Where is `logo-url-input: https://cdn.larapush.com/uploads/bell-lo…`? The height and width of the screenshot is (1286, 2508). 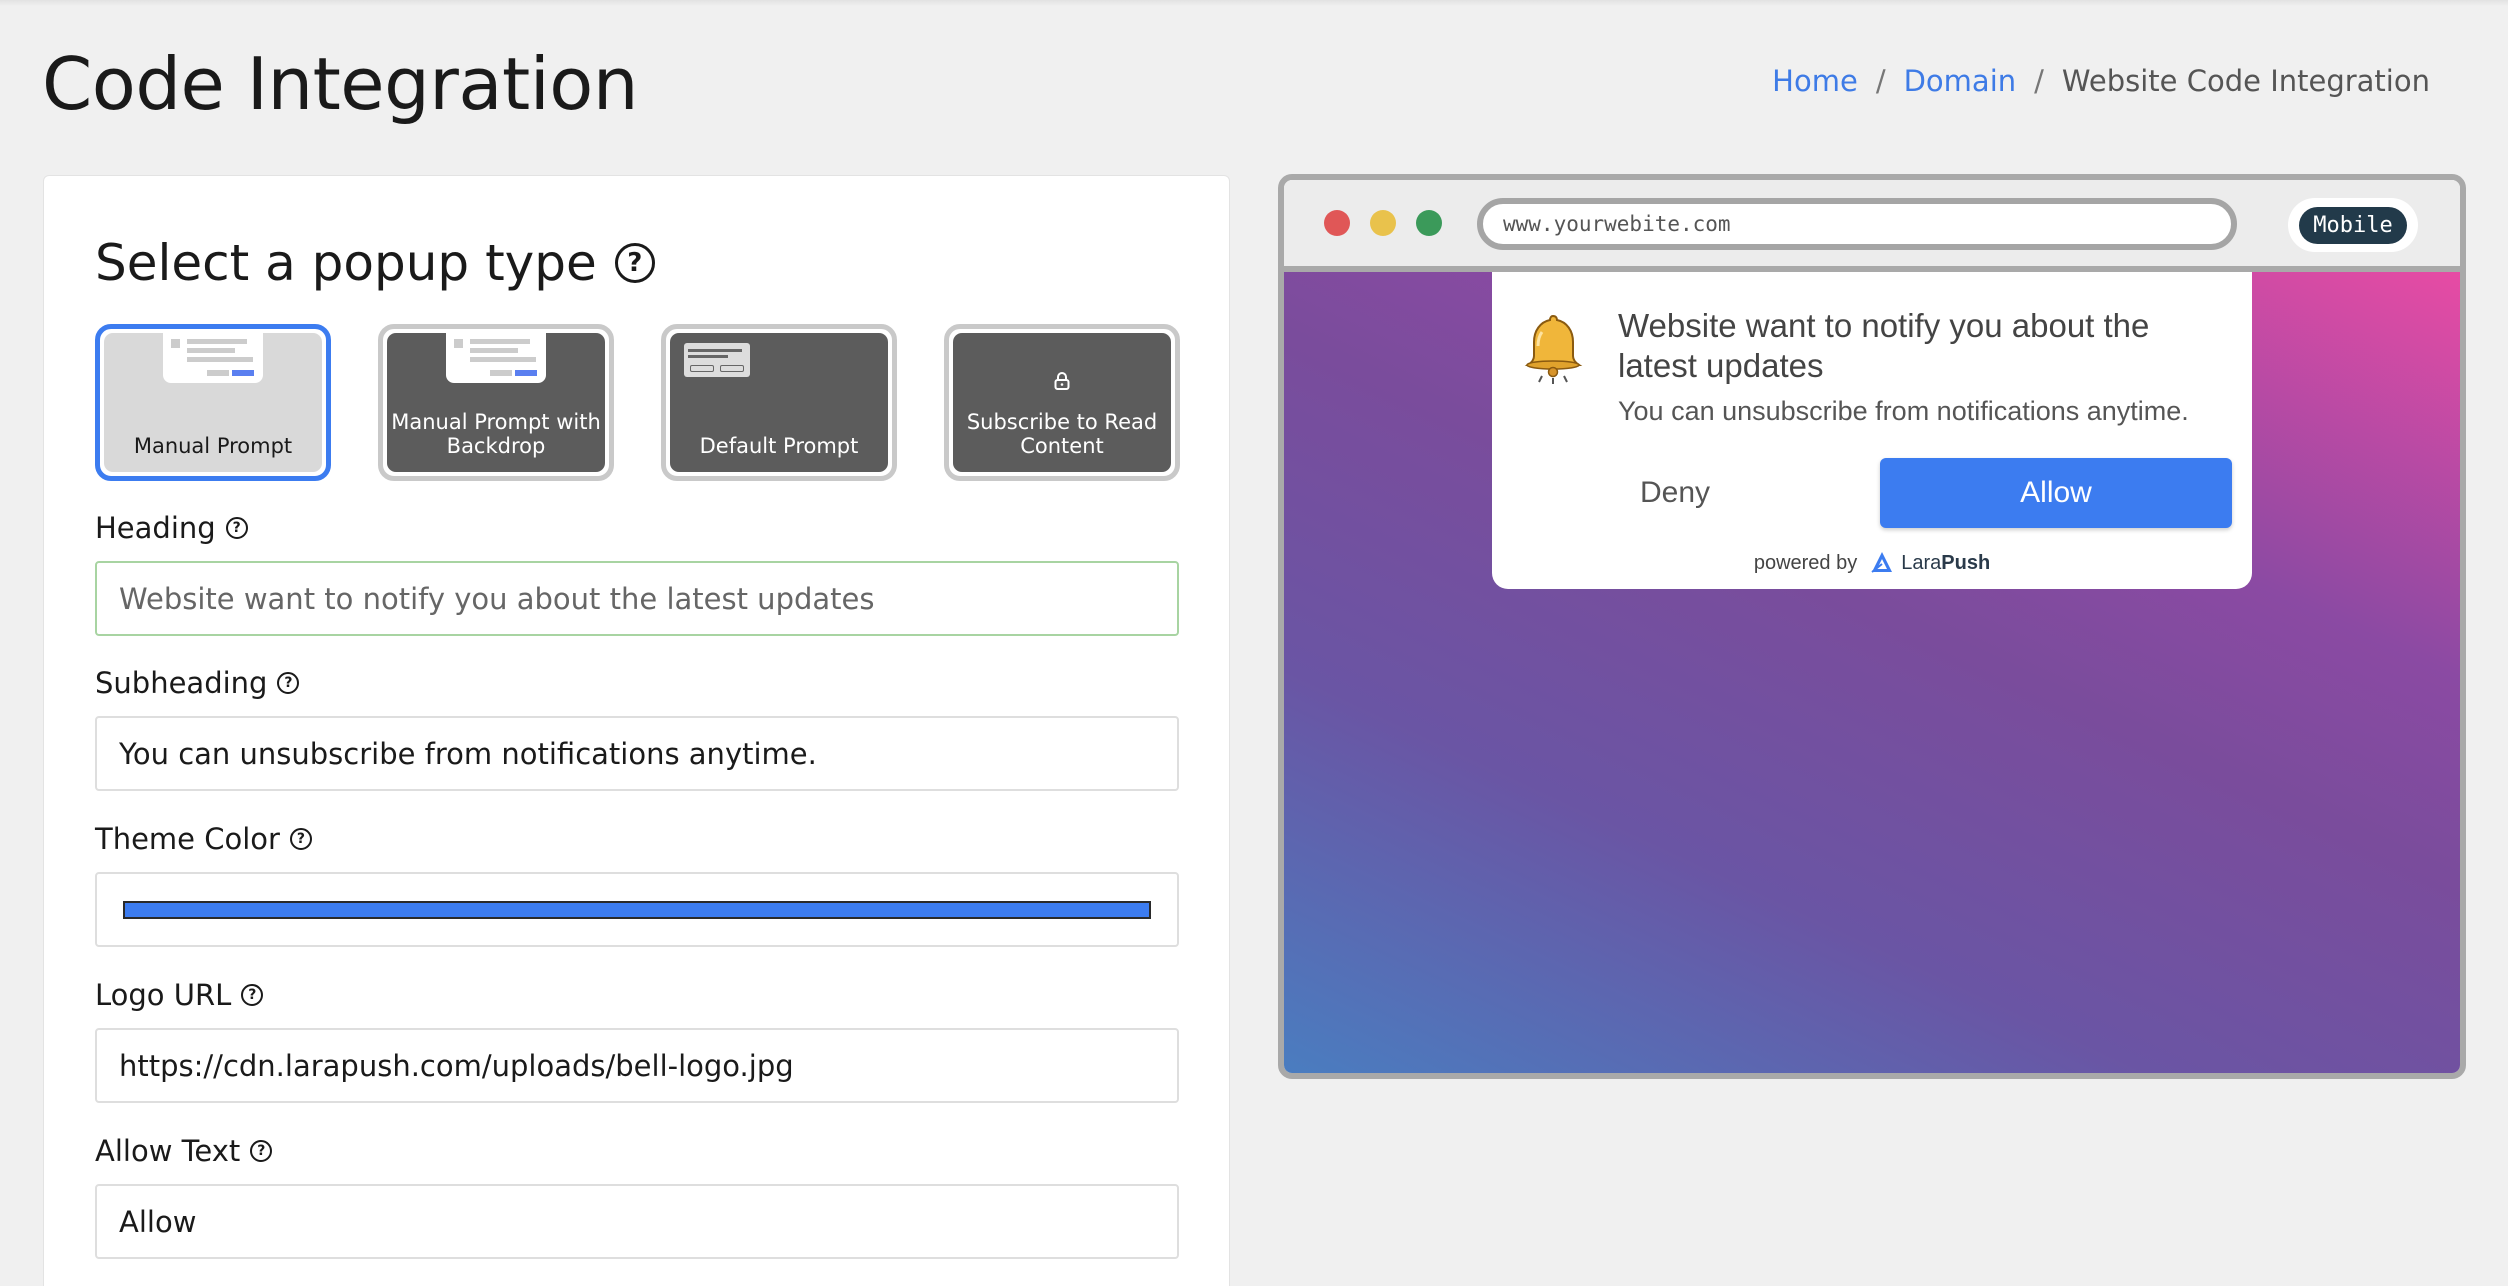 logo-url-input: https://cdn.larapush.com/uploads/bell-lo… is located at coordinates (637, 1065).